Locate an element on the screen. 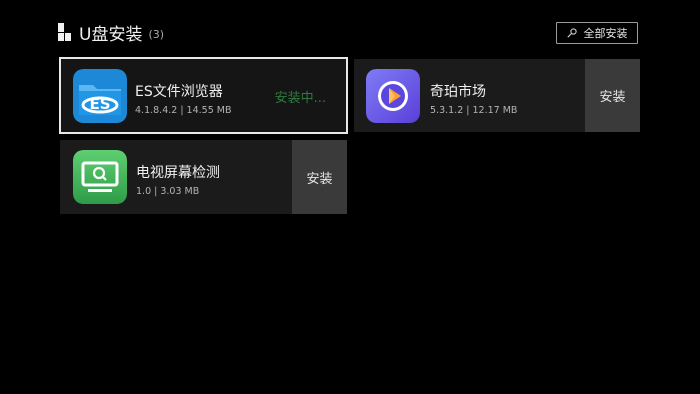 This screenshot has width=700, height=394. usb-drive-icon is located at coordinates (65, 32).